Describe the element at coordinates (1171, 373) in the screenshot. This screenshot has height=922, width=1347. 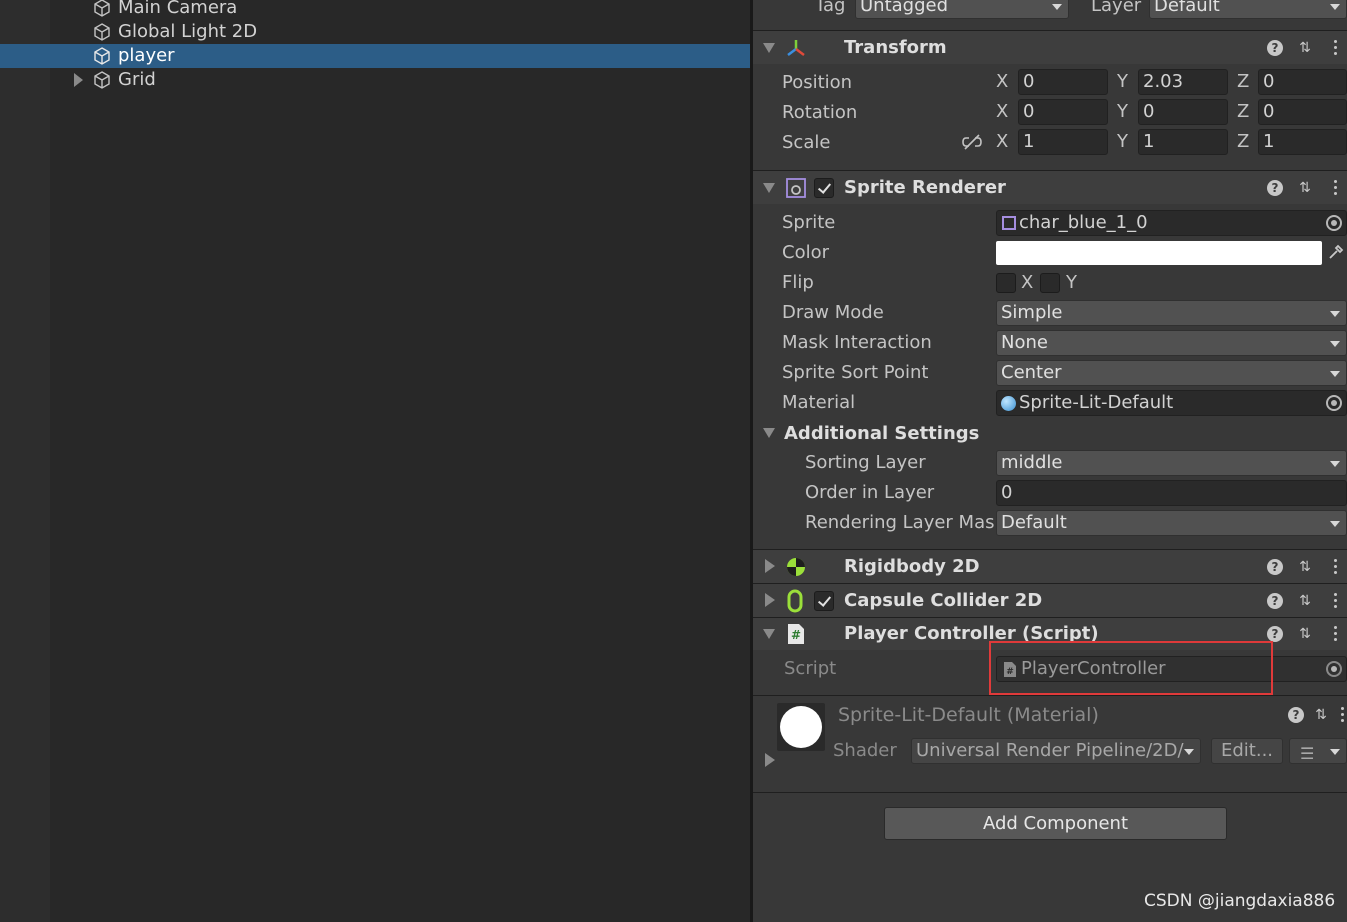
I see `sprite-sort-point-dropdown: Center` at that location.